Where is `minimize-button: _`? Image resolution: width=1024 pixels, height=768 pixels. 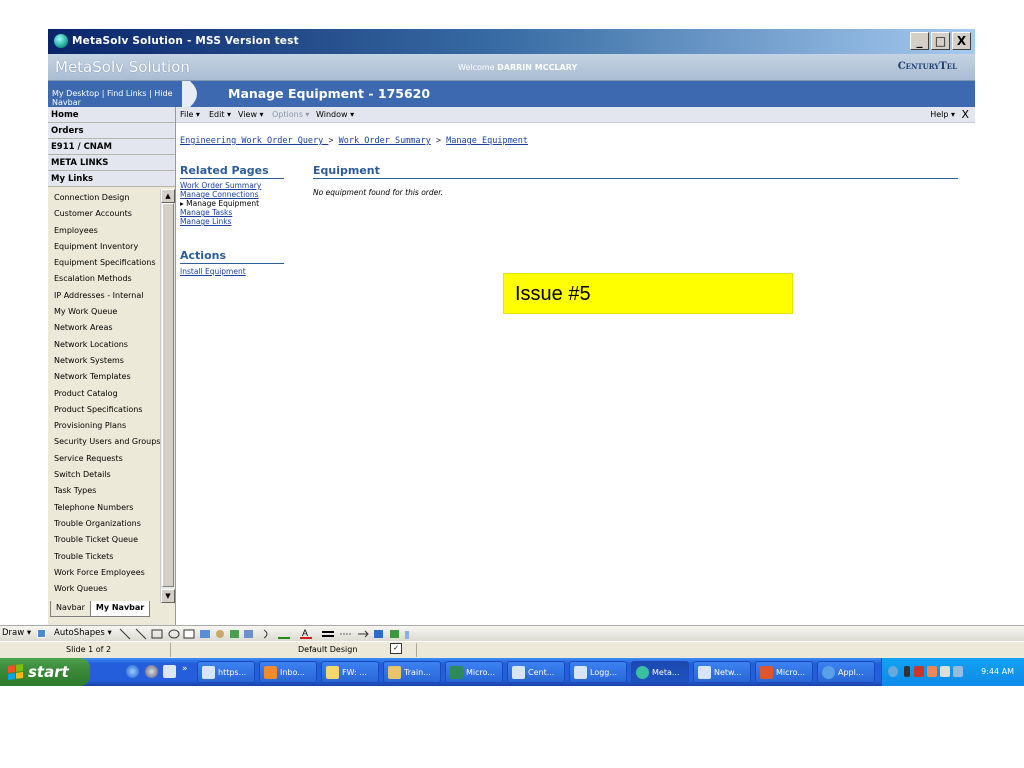
minimize-button: _ is located at coordinates (919, 41).